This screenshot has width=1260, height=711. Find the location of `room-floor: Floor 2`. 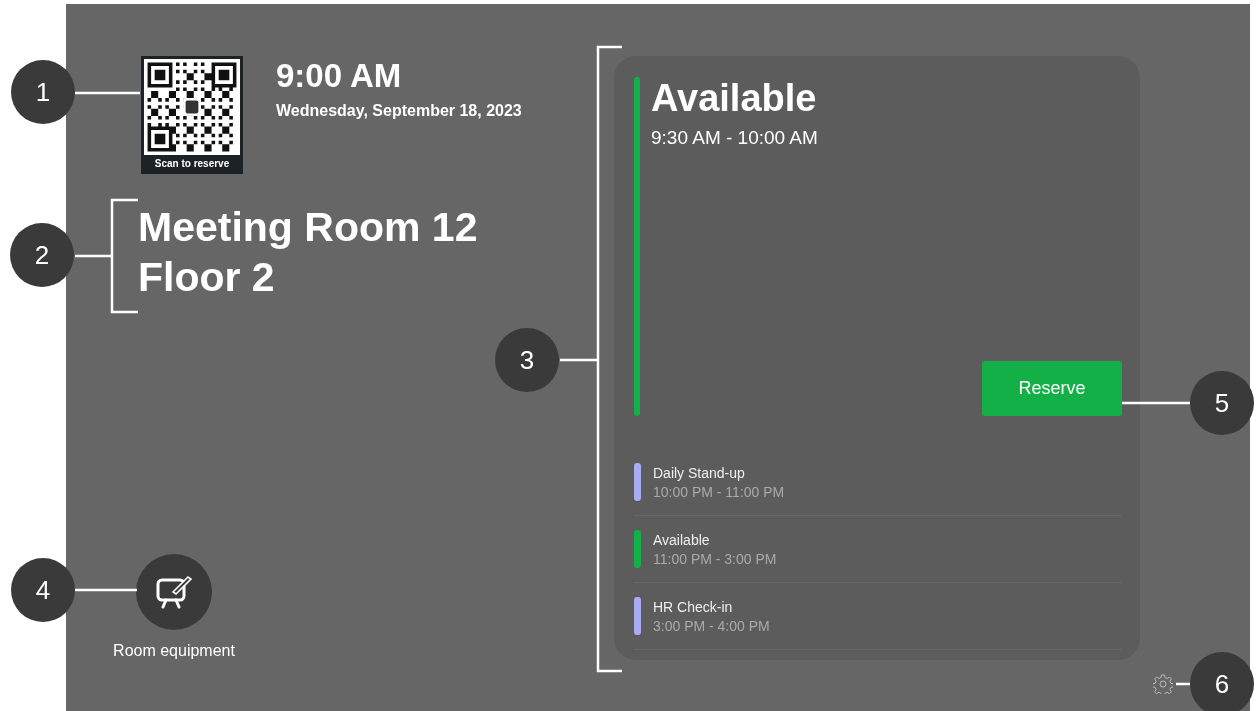

room-floor: Floor 2 is located at coordinates (207, 277).